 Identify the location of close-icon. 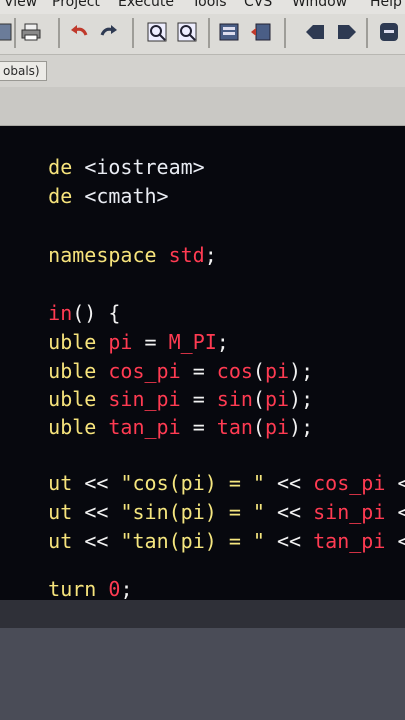
(389, 32).